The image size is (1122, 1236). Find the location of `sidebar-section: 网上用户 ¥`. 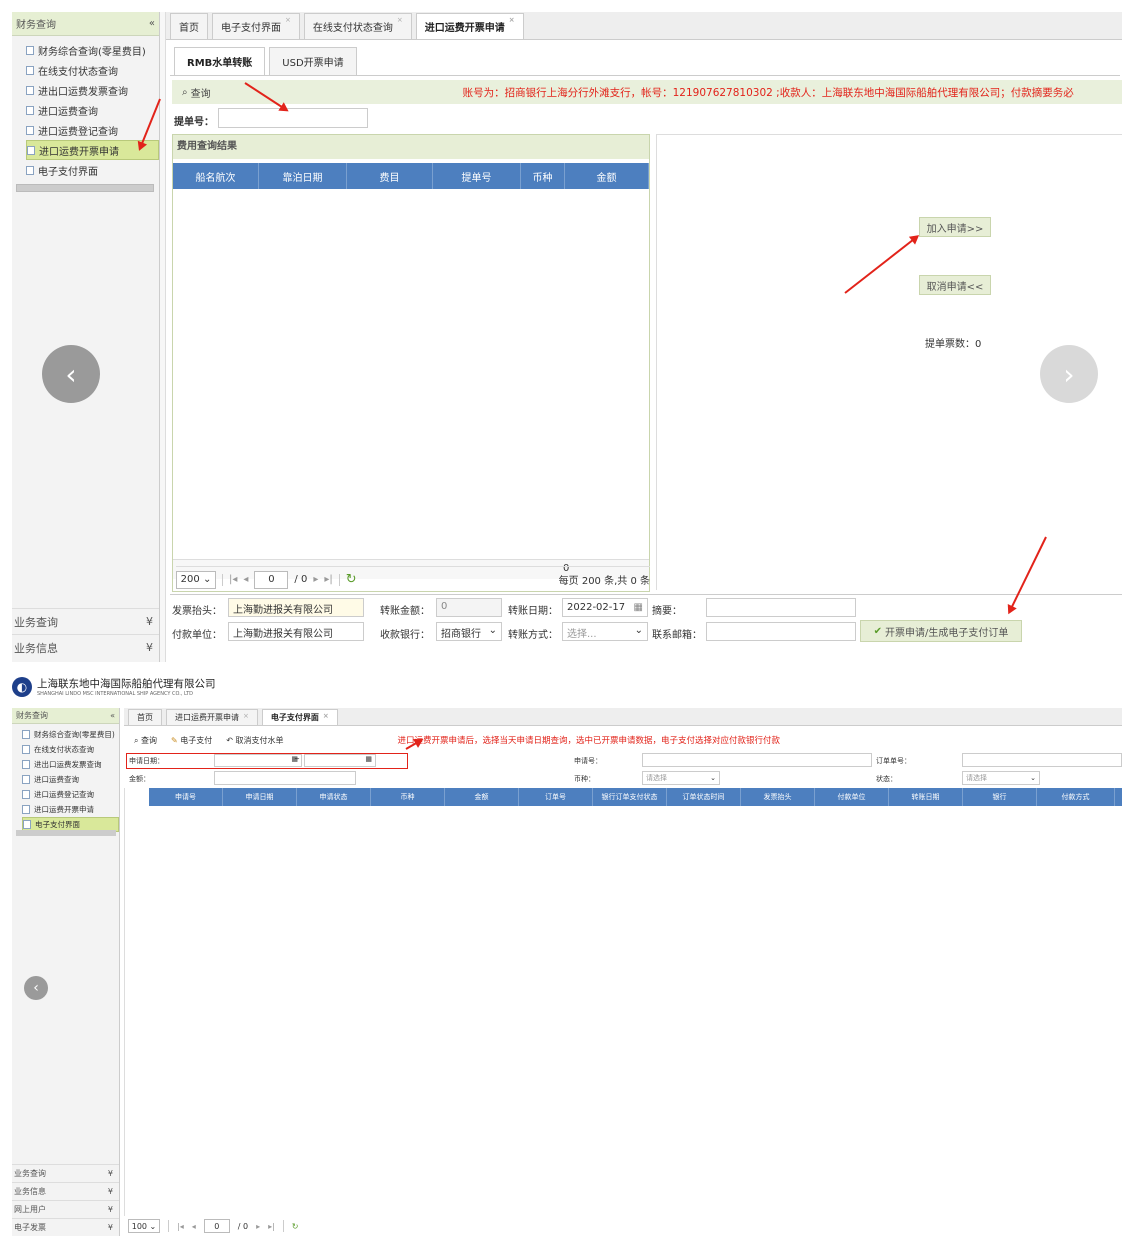

sidebar-section: 网上用户 ¥ is located at coordinates (65, 1209).